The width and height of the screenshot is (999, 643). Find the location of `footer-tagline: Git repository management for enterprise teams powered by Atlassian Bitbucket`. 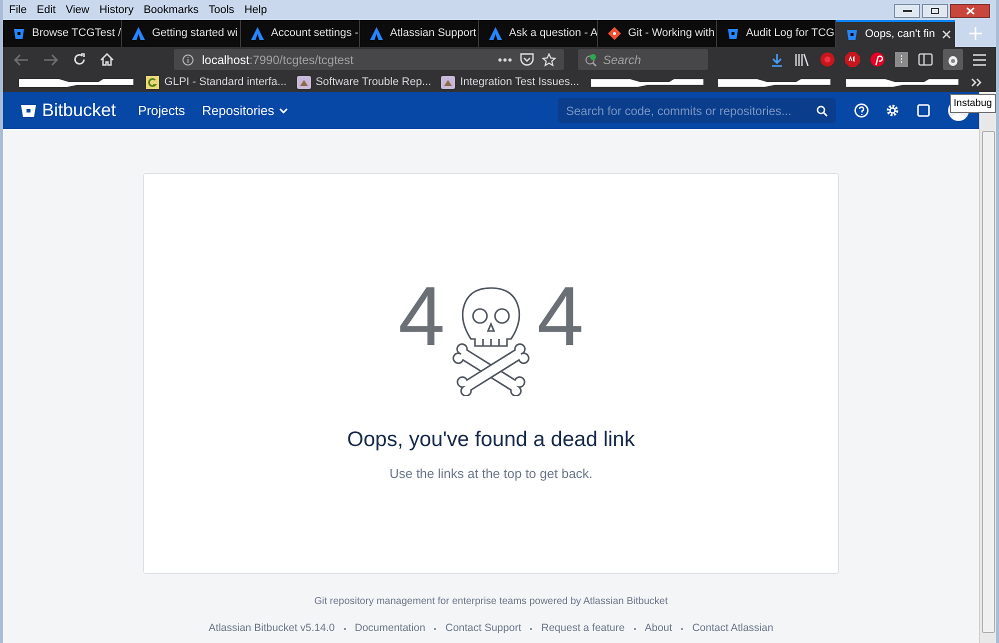

footer-tagline: Git repository management for enterprise teams powered by Atlassian Bitbucket is located at coordinates (491, 602).